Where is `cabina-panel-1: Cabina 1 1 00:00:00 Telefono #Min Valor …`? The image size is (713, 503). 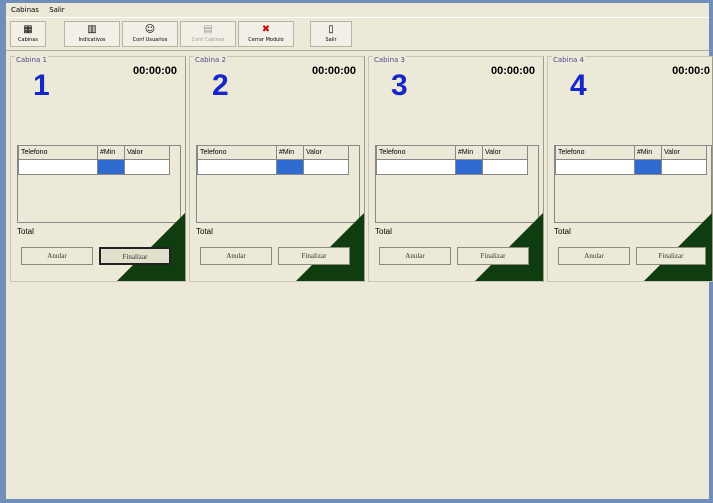
cabina-panel-1: Cabina 1 1 00:00:00 Telefono #Min Valor … is located at coordinates (98, 169).